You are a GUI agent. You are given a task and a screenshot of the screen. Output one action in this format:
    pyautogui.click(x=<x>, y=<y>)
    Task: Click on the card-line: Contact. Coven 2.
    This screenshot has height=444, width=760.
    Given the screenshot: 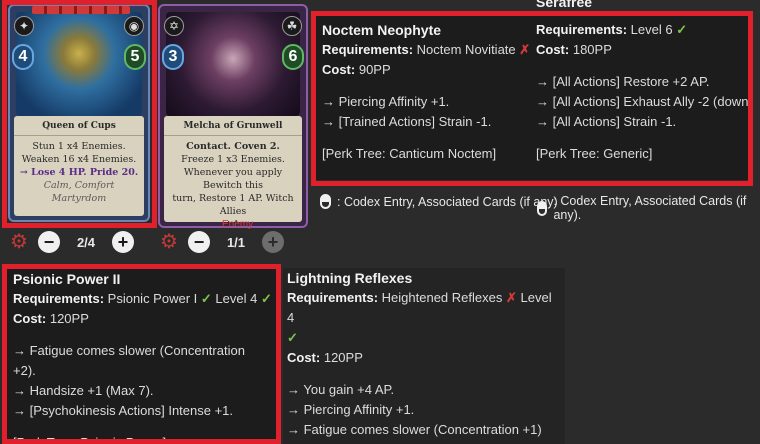 What is the action you would take?
    pyautogui.click(x=233, y=146)
    